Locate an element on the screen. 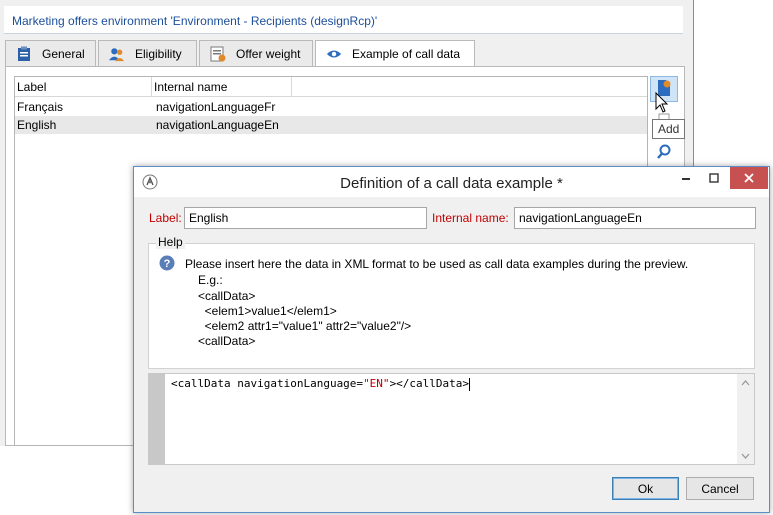  tab-offer-weight: Offer weight is located at coordinates (256, 53).